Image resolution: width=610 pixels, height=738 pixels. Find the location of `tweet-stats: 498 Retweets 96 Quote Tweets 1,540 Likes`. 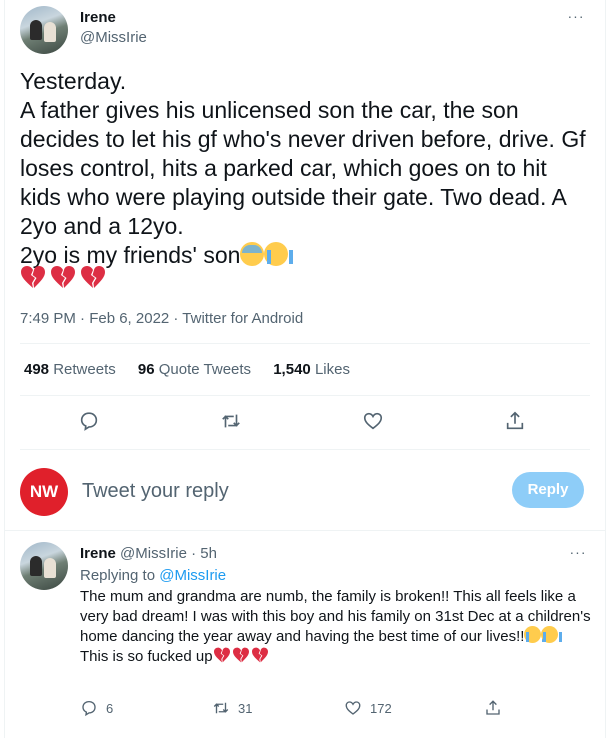

tweet-stats: 498 Retweets 96 Quote Tweets 1,540 Likes is located at coordinates (196, 370).